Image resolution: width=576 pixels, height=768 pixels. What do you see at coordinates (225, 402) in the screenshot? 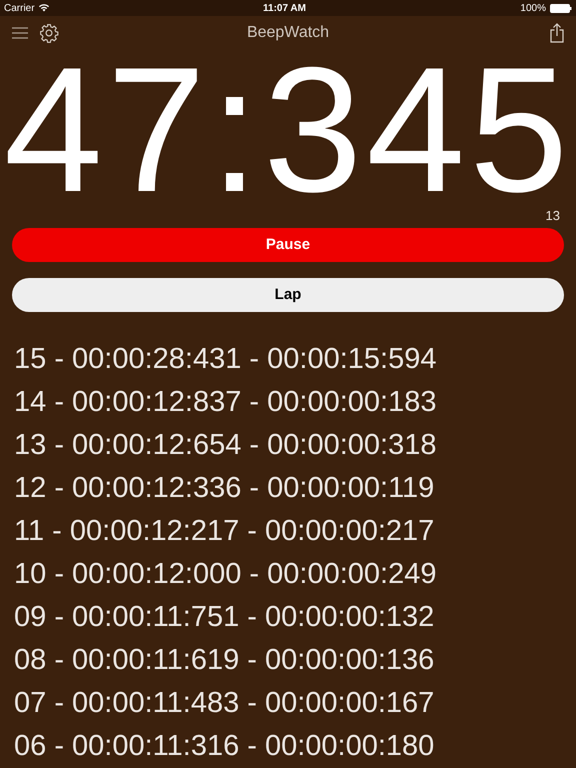
I see `lap-row-text: 14 - 00:00:12:837 - 00:00:00:183` at bounding box center [225, 402].